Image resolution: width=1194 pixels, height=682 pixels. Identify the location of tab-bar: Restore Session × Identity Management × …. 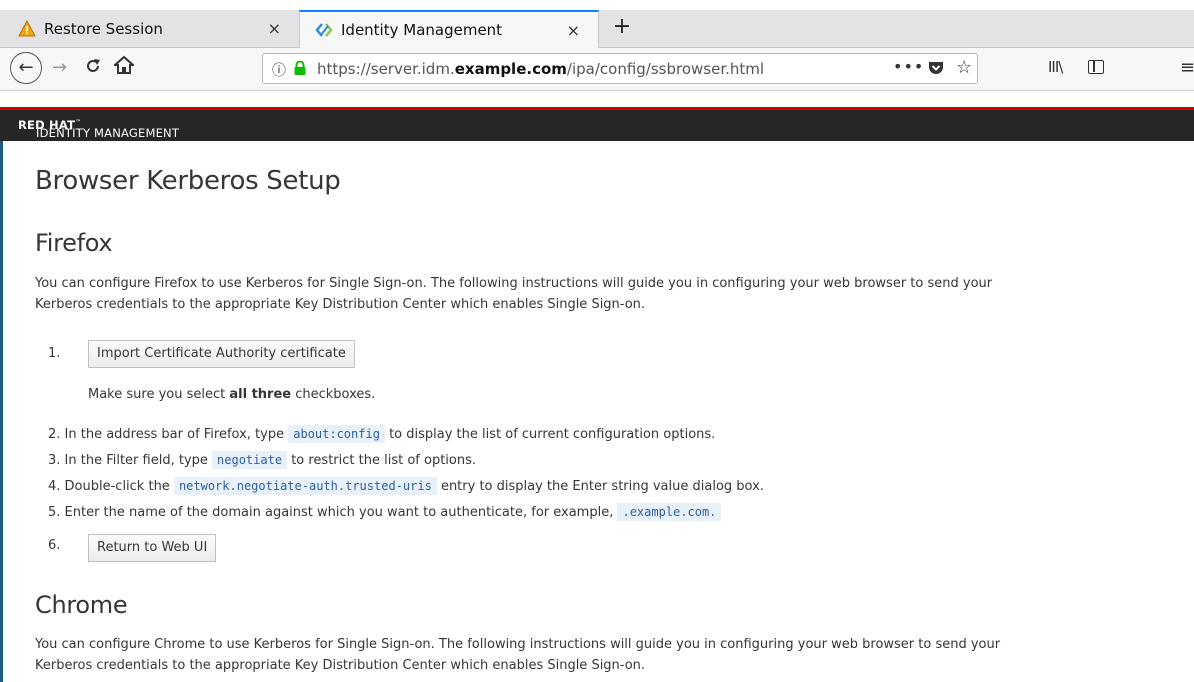
(597, 29).